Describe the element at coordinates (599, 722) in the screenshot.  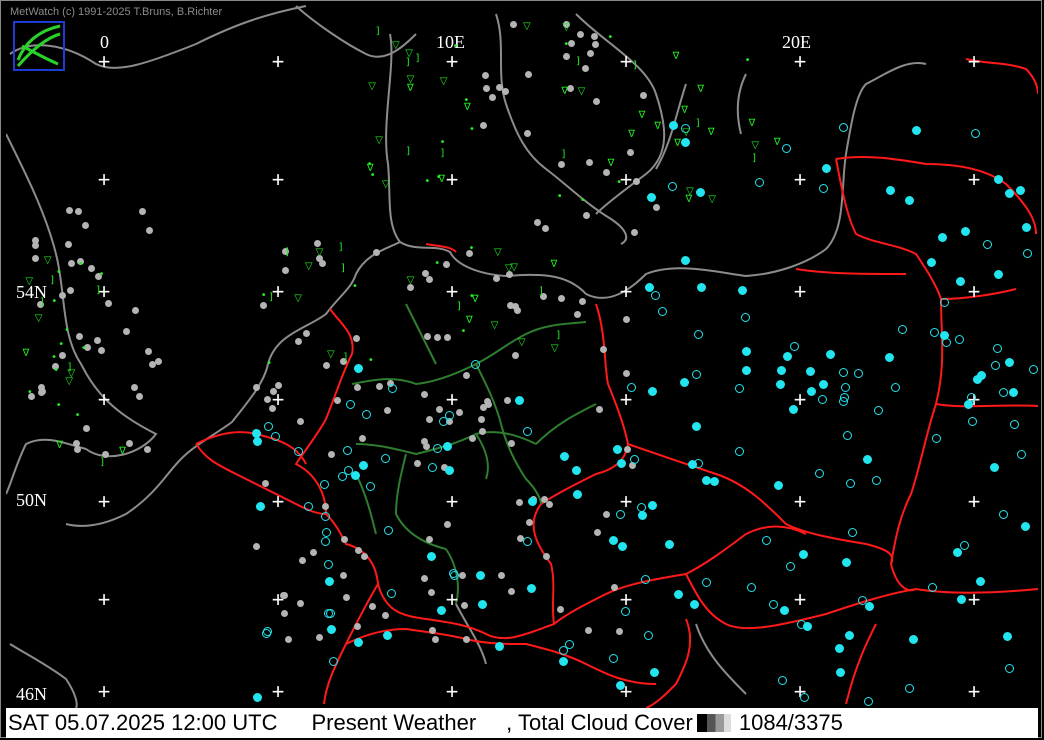
I see `status-layer-cloud-cover: , Total Cloud Cover` at that location.